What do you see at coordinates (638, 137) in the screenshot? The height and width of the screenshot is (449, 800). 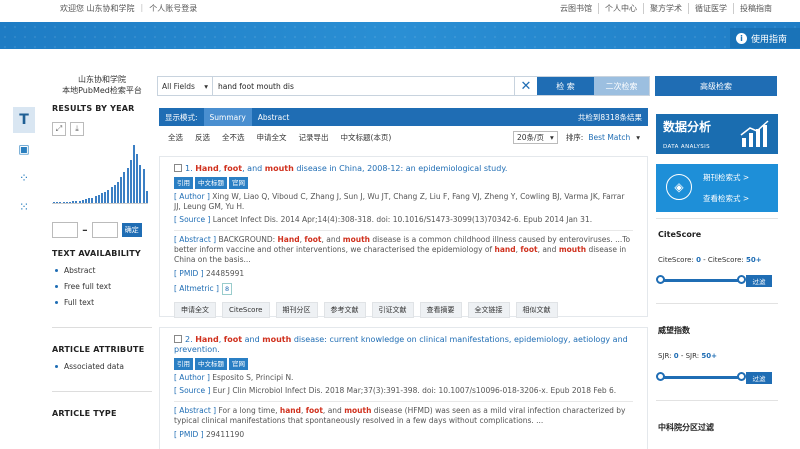 I see `chevron-down-icon: ▾` at bounding box center [638, 137].